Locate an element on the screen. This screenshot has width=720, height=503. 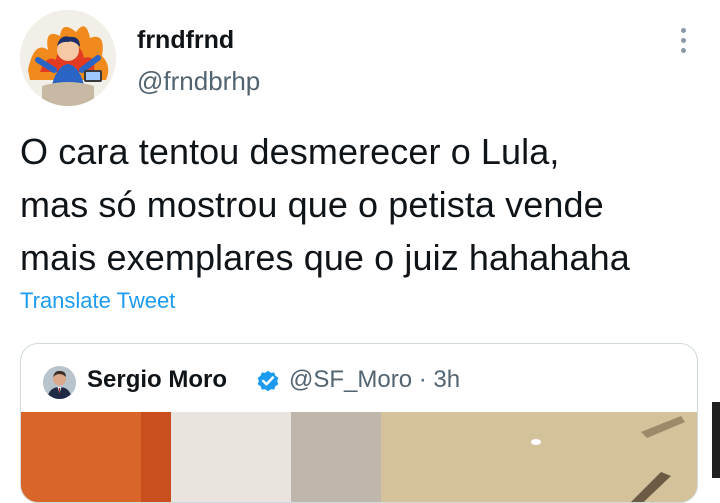
cartoon-avatar-icon is located at coordinates (68, 58).